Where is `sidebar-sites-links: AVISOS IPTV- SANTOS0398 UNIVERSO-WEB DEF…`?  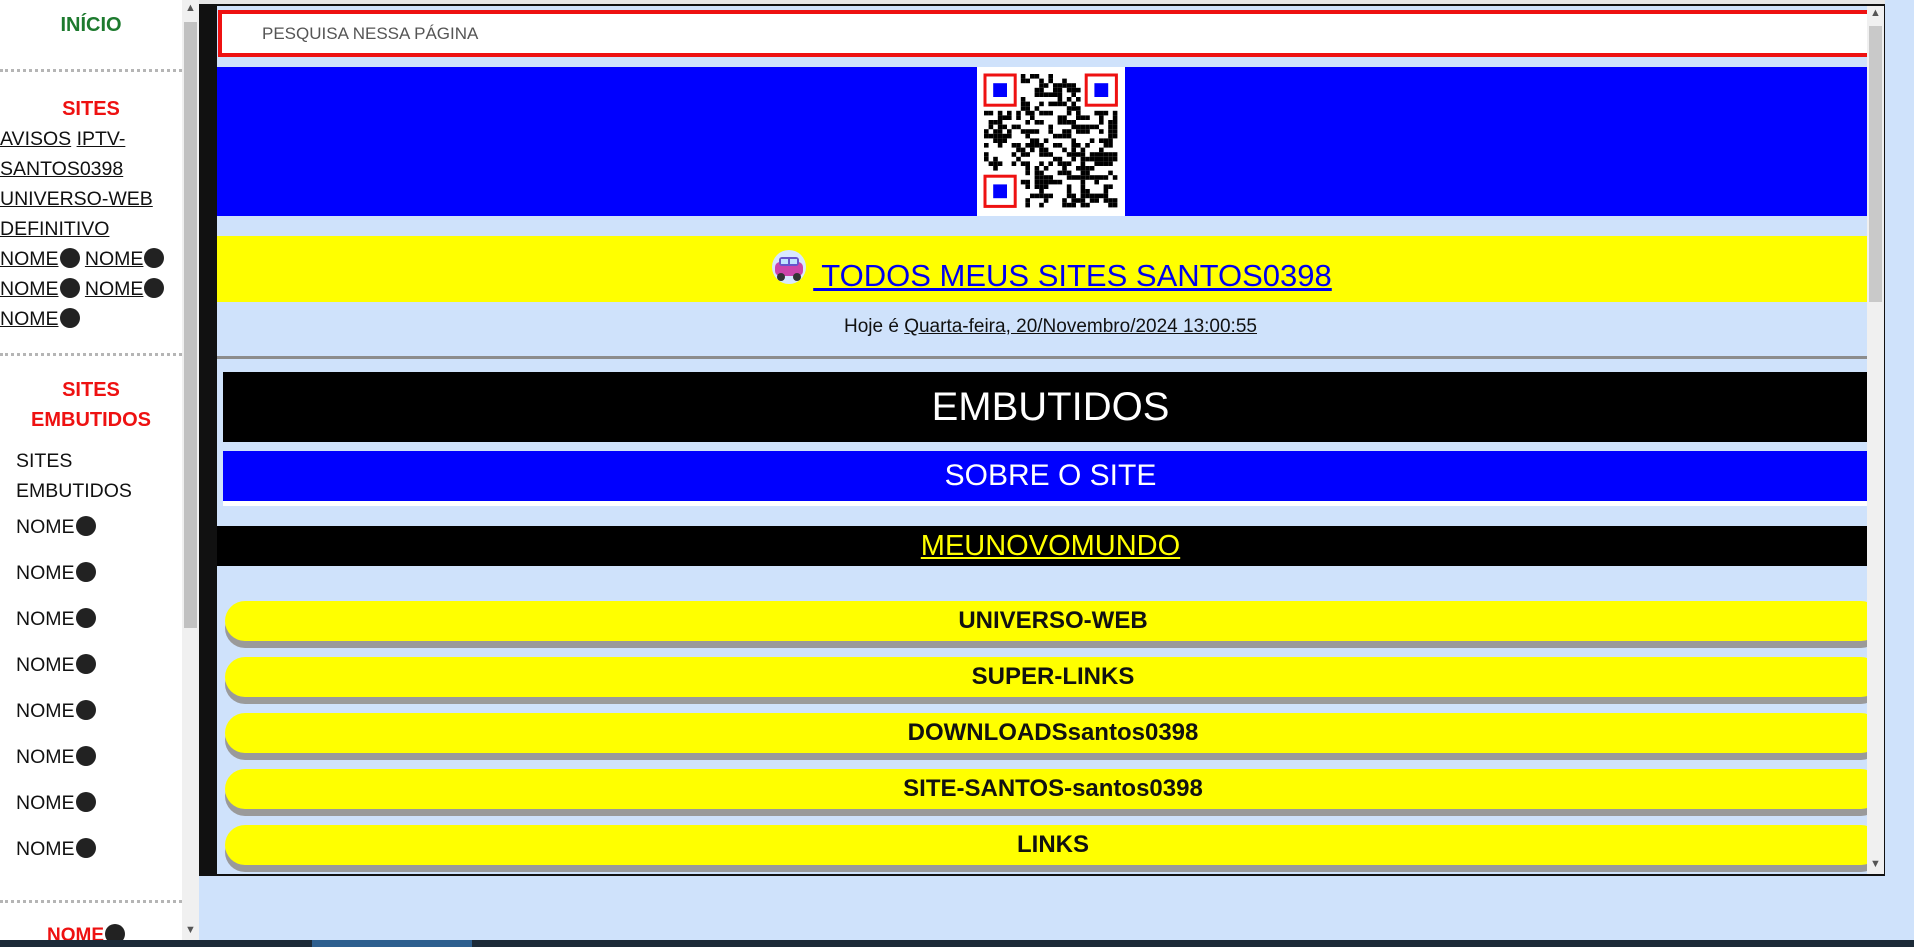 sidebar-sites-links: AVISOS IPTV- SANTOS0398 UNIVERSO-WEB DEF… is located at coordinates (91, 229).